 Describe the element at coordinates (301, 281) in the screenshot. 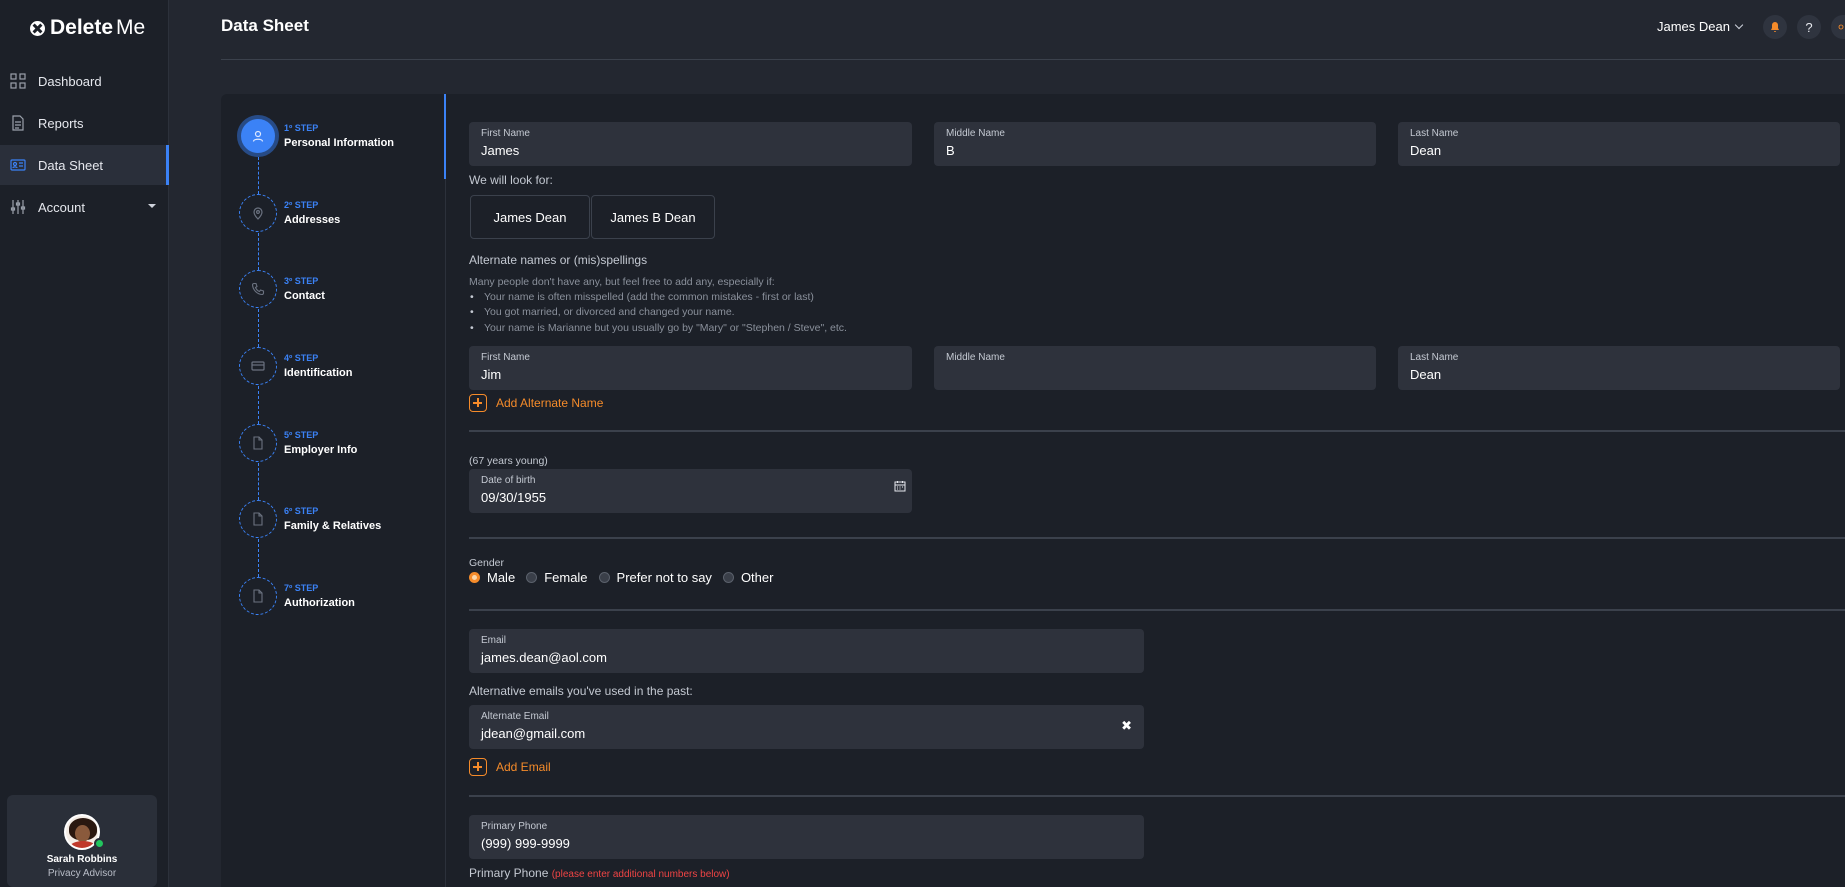

I see `step-number: 3º STEP` at that location.